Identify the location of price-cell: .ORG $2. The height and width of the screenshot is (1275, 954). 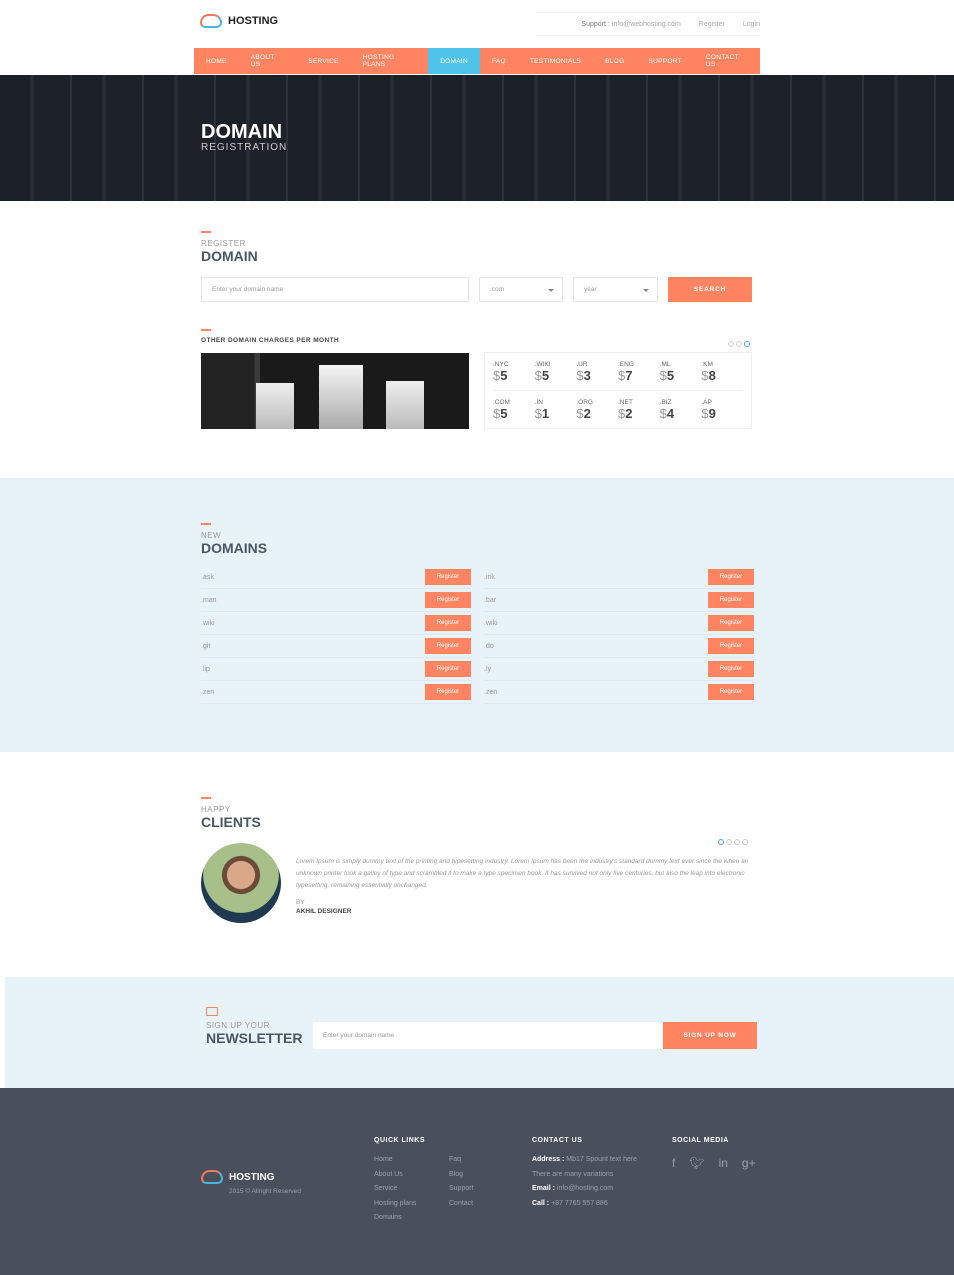
(597, 410).